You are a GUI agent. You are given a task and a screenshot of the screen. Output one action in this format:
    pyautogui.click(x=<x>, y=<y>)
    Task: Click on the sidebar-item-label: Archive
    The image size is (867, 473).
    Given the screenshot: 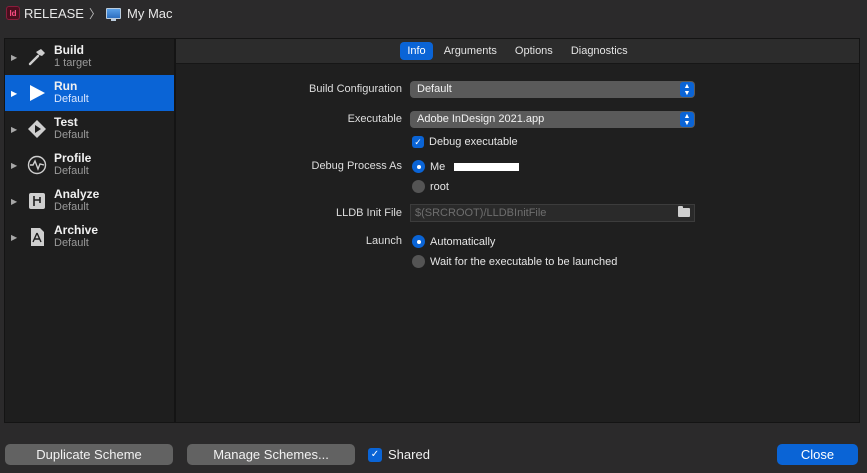 What is the action you would take?
    pyautogui.click(x=76, y=230)
    